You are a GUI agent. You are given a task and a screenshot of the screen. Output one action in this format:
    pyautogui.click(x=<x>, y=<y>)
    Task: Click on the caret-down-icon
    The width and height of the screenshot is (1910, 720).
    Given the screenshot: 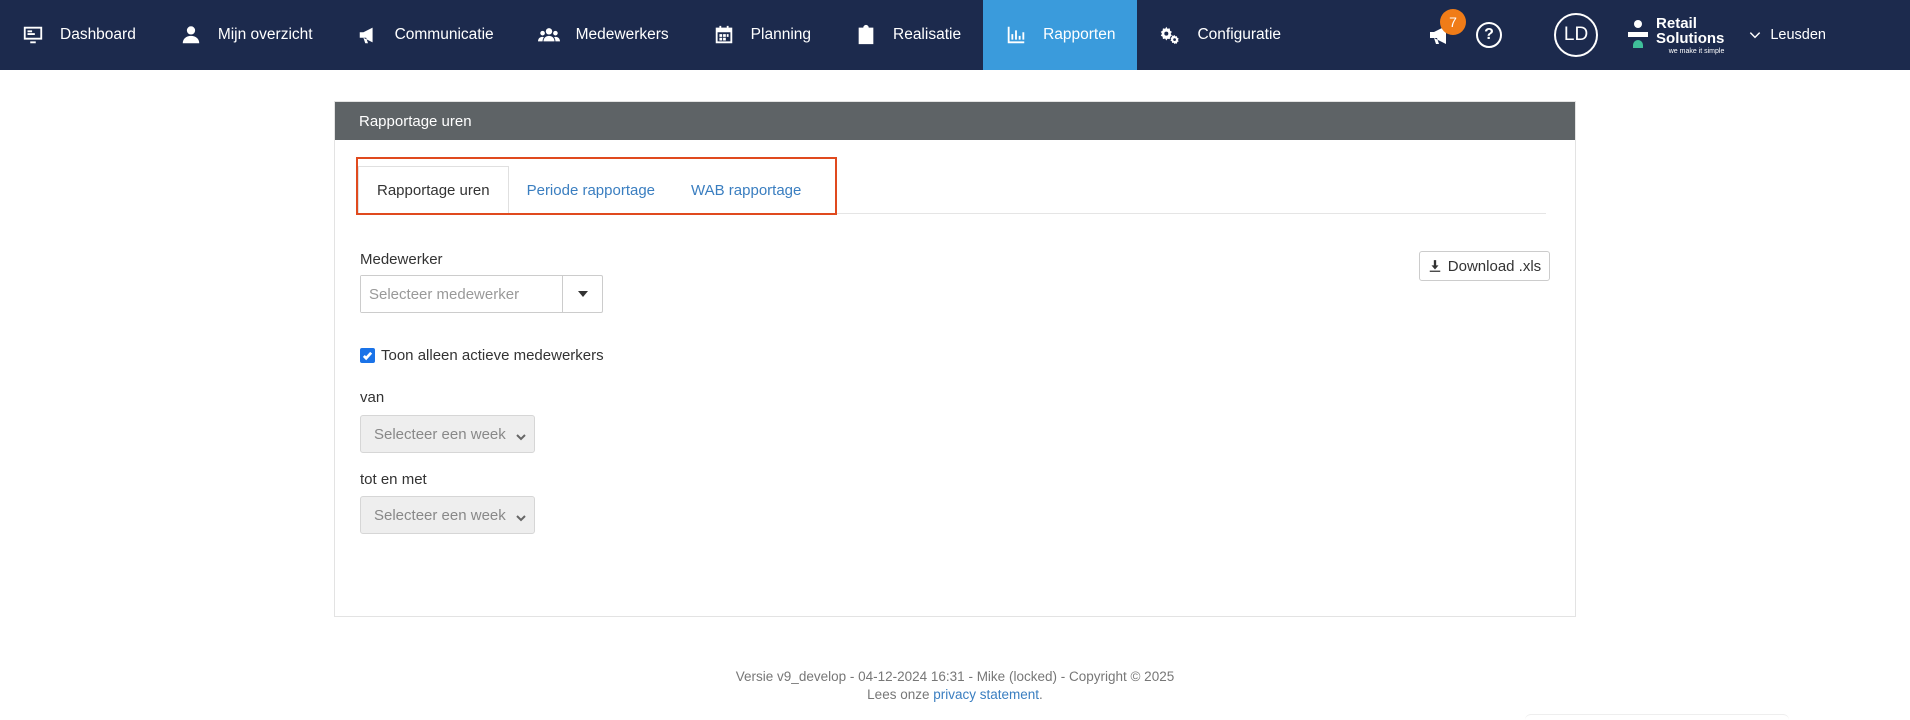 What is the action you would take?
    pyautogui.click(x=582, y=294)
    